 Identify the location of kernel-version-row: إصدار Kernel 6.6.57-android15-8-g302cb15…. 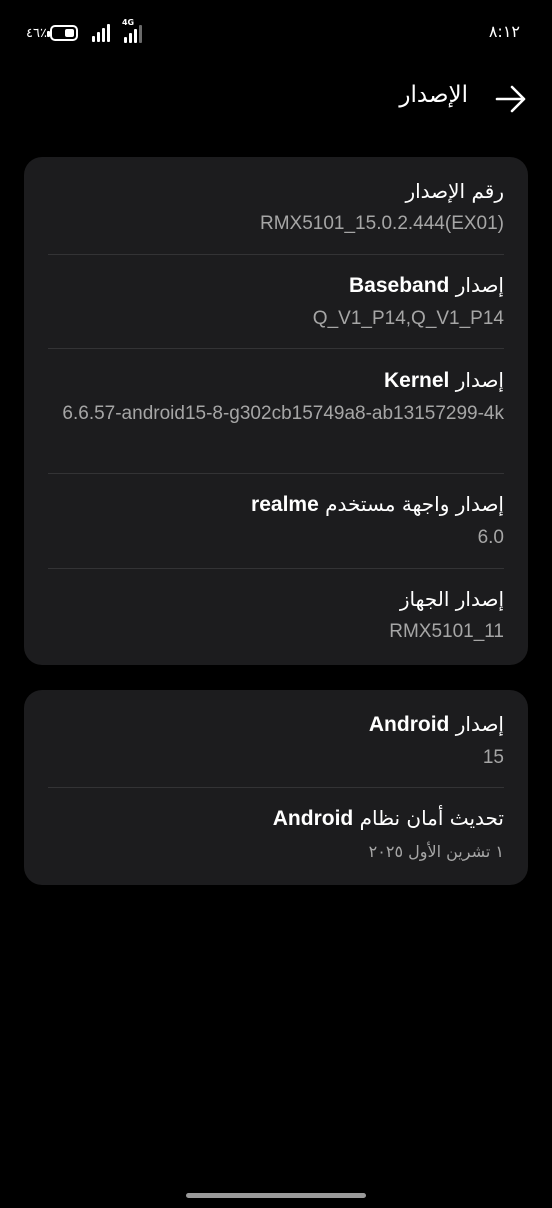
(276, 397).